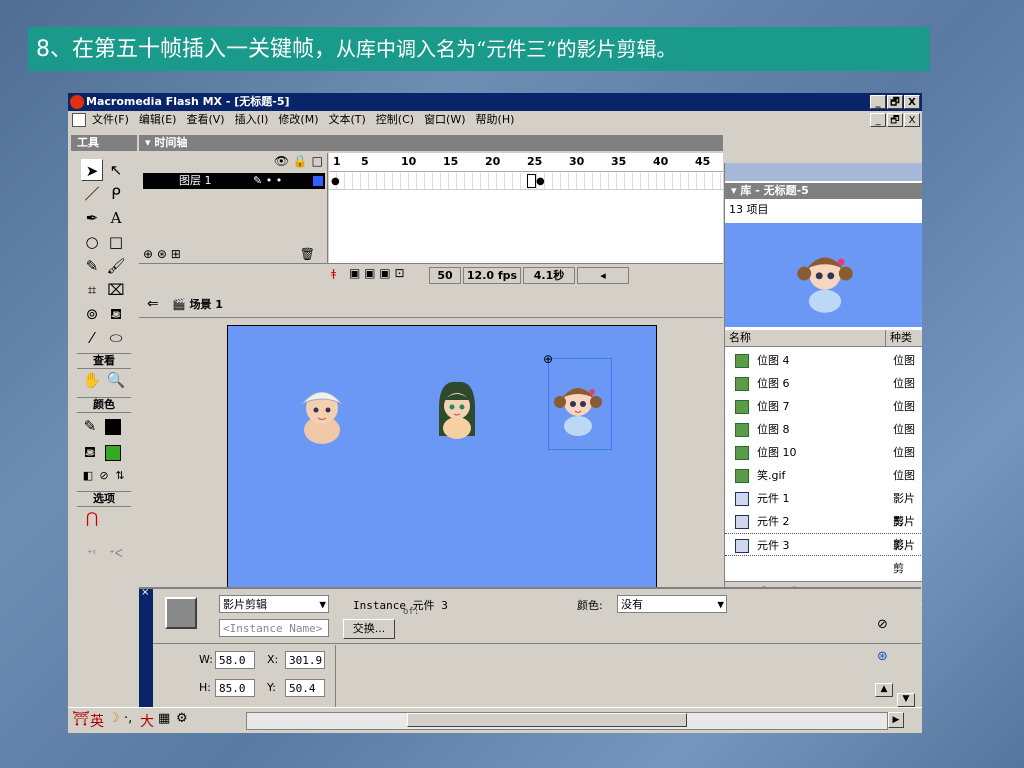 The width and height of the screenshot is (1024, 768). What do you see at coordinates (113, 453) in the screenshot?
I see `fill-color-swatch` at bounding box center [113, 453].